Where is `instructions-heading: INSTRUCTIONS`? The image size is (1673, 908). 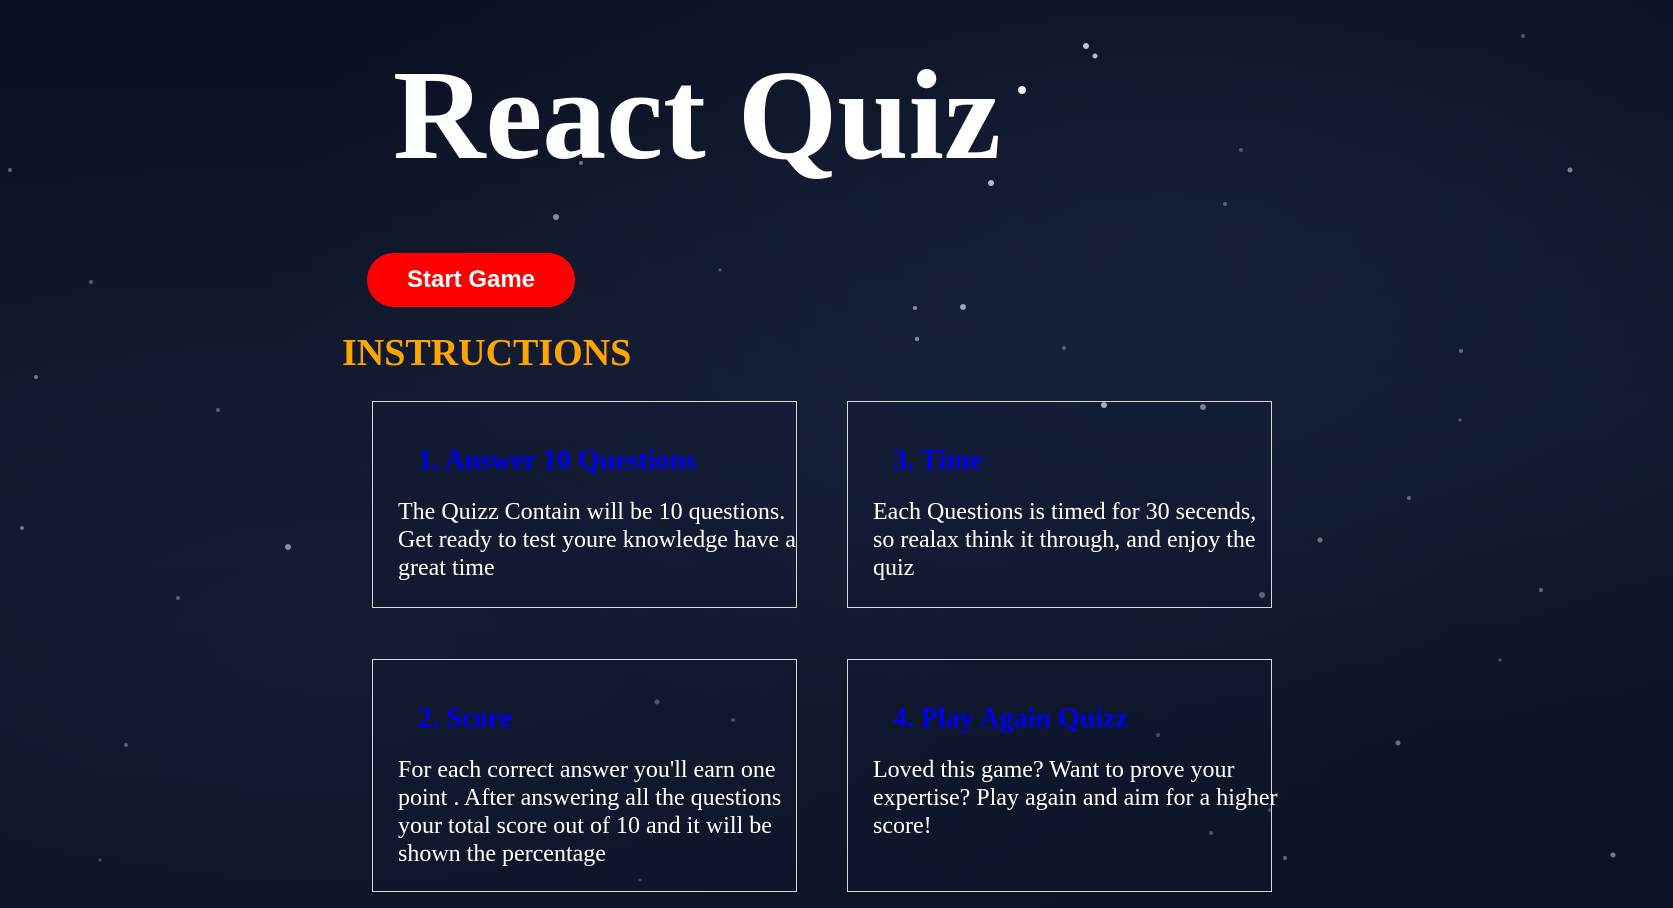 instructions-heading: INSTRUCTIONS is located at coordinates (487, 353).